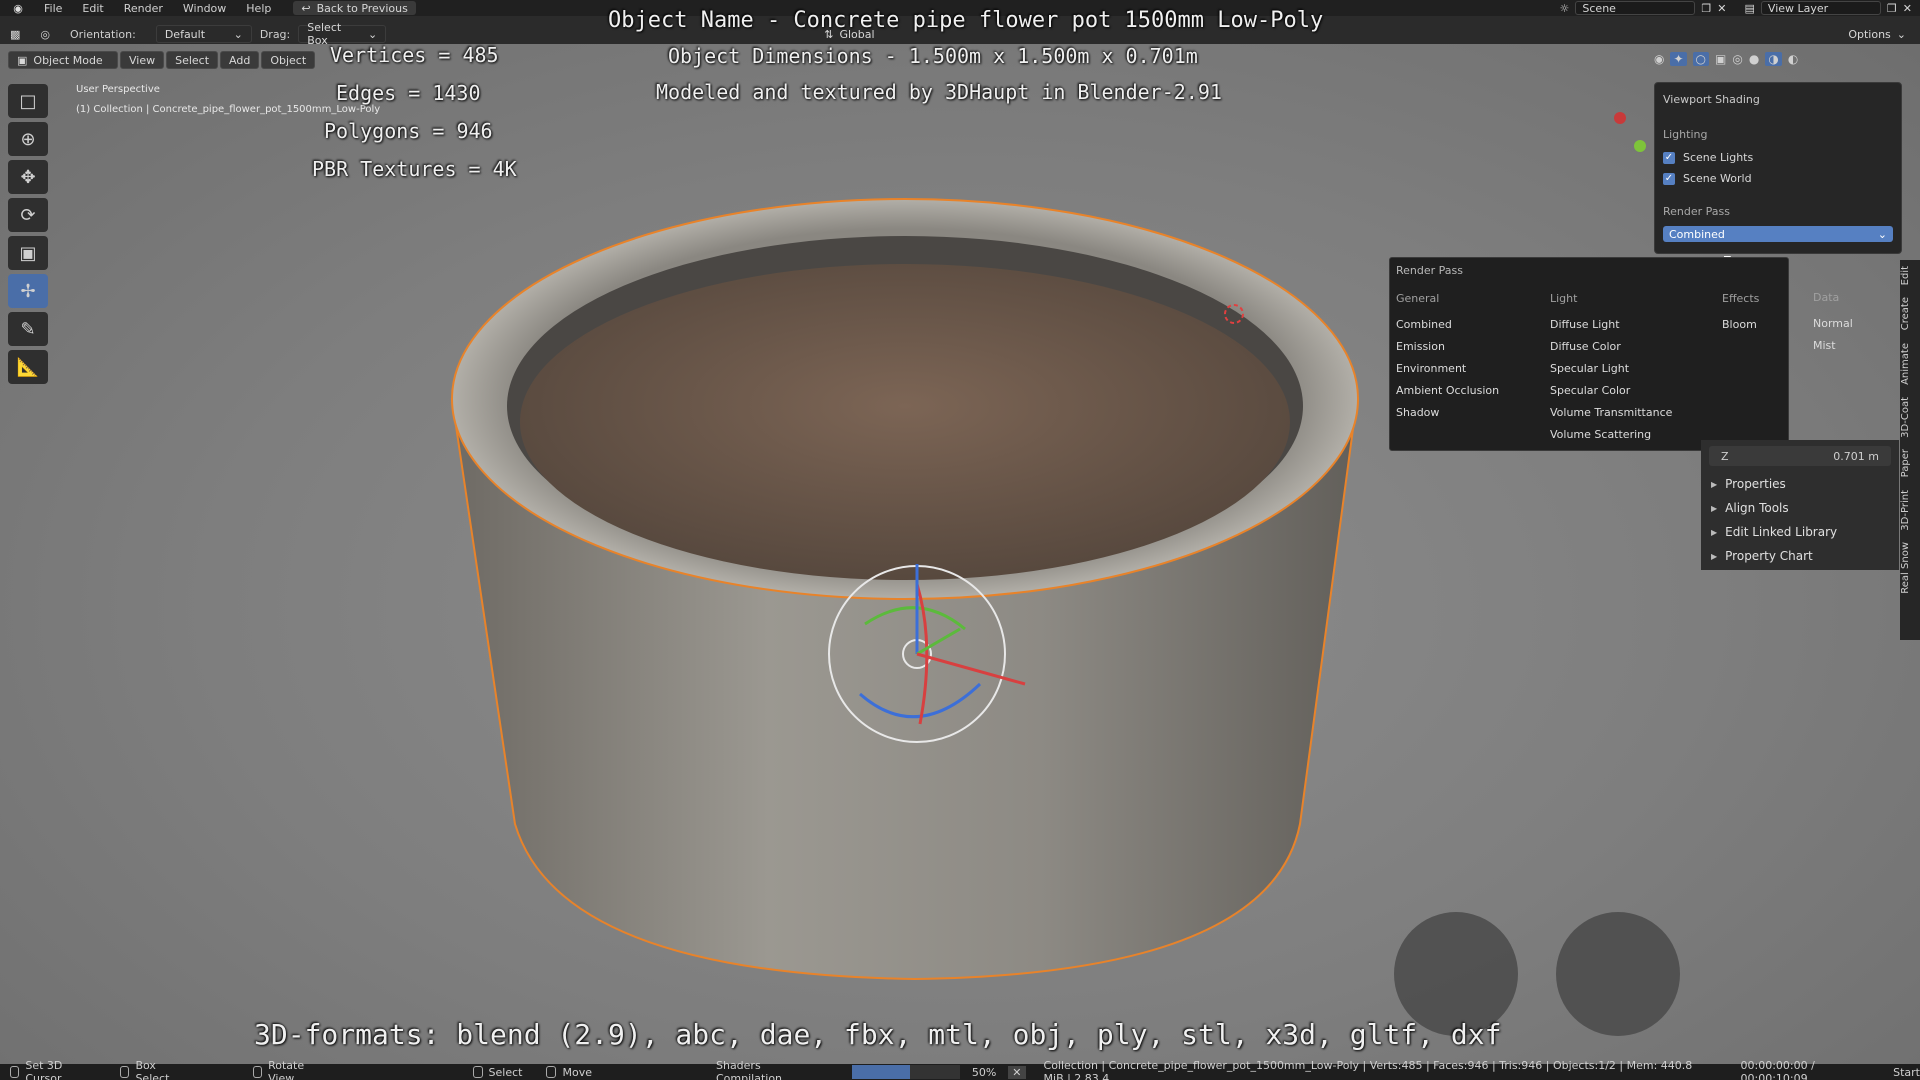 This screenshot has width=1920, height=1080. What do you see at coordinates (1877, 34) in the screenshot?
I see `options-dropdown: Options ⌄` at bounding box center [1877, 34].